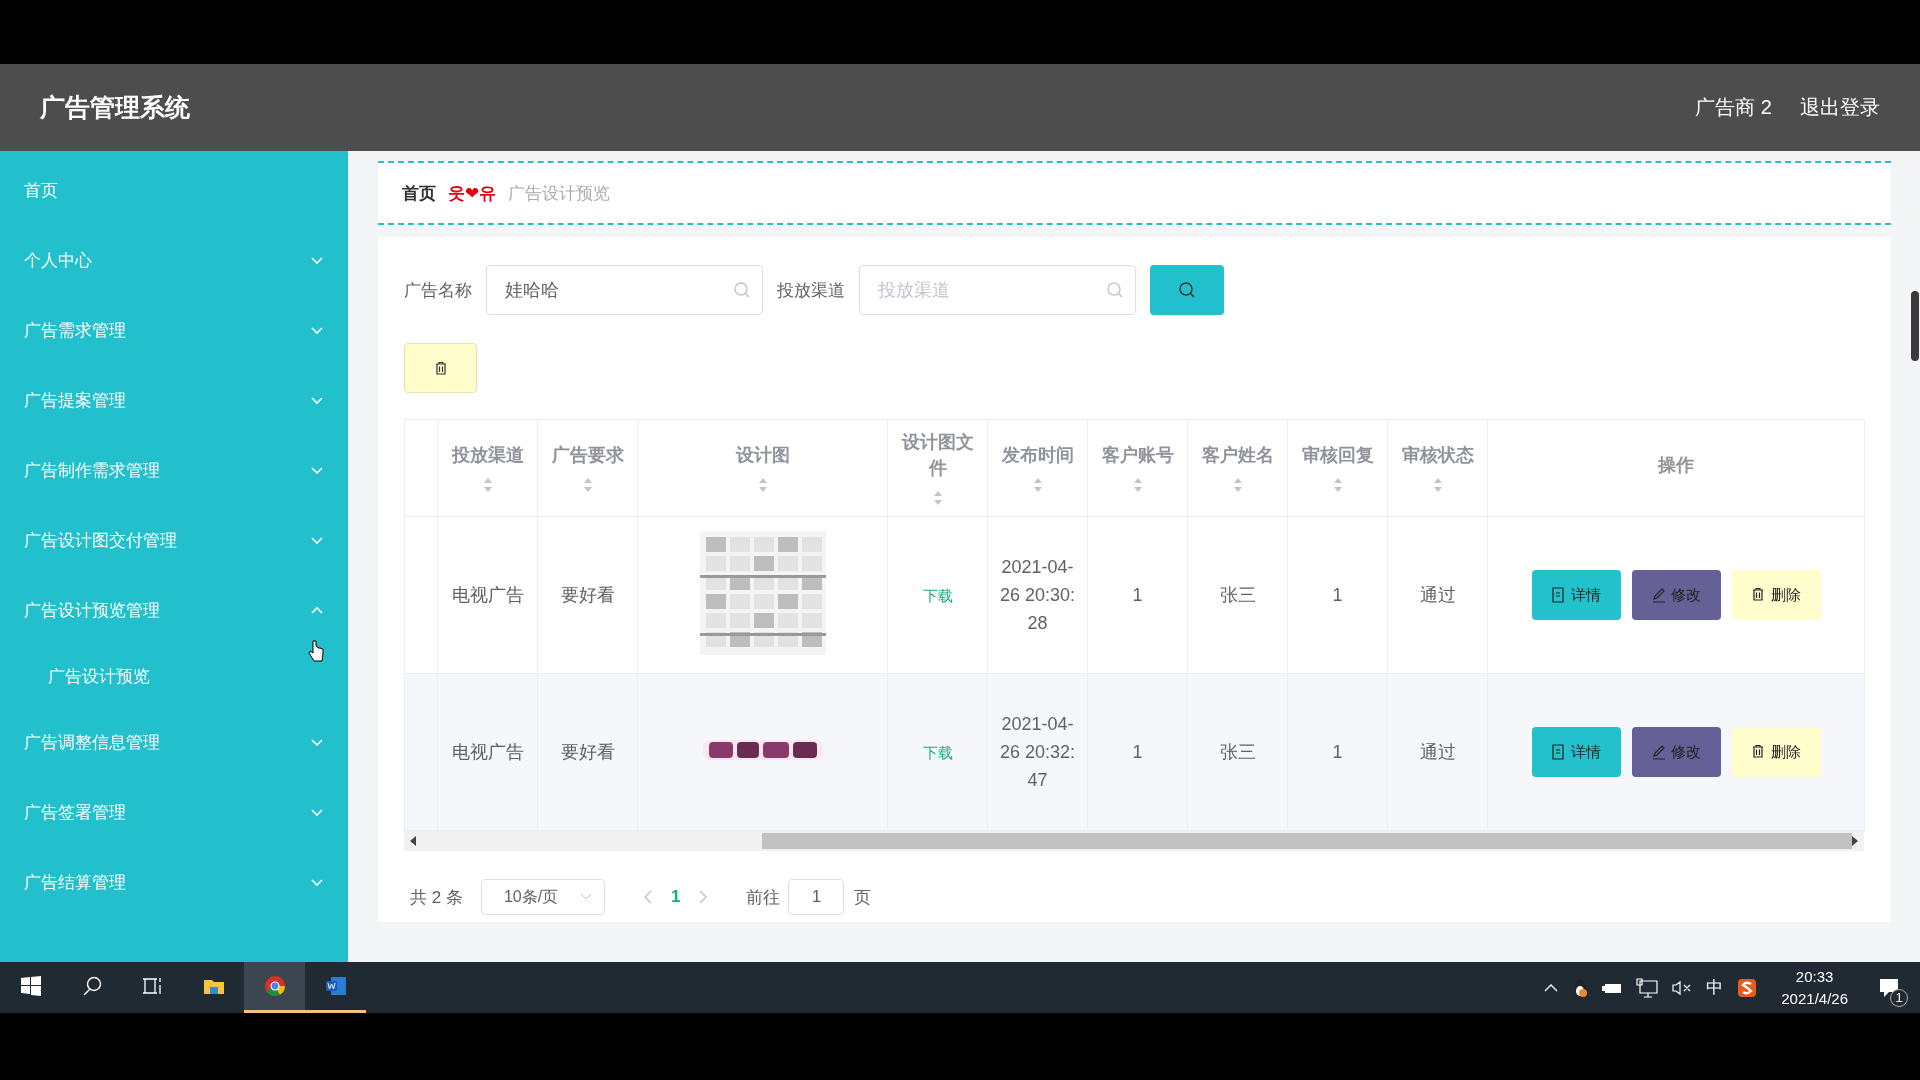 The width and height of the screenshot is (1920, 1080). Describe the element at coordinates (174, 610) in the screenshot. I see `menu-item: 广告设计预览管理` at that location.